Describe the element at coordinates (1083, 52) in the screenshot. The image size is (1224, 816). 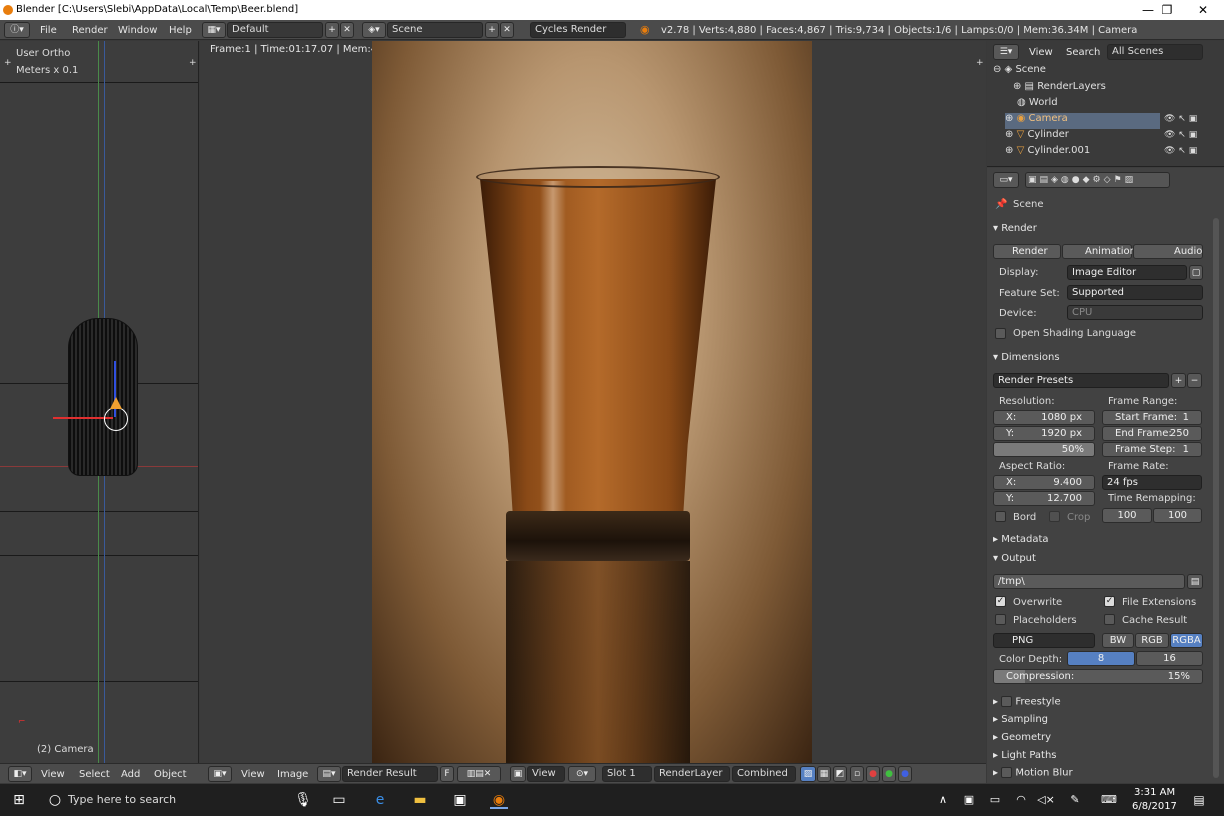
I see `outliner-search-menu: Search` at that location.